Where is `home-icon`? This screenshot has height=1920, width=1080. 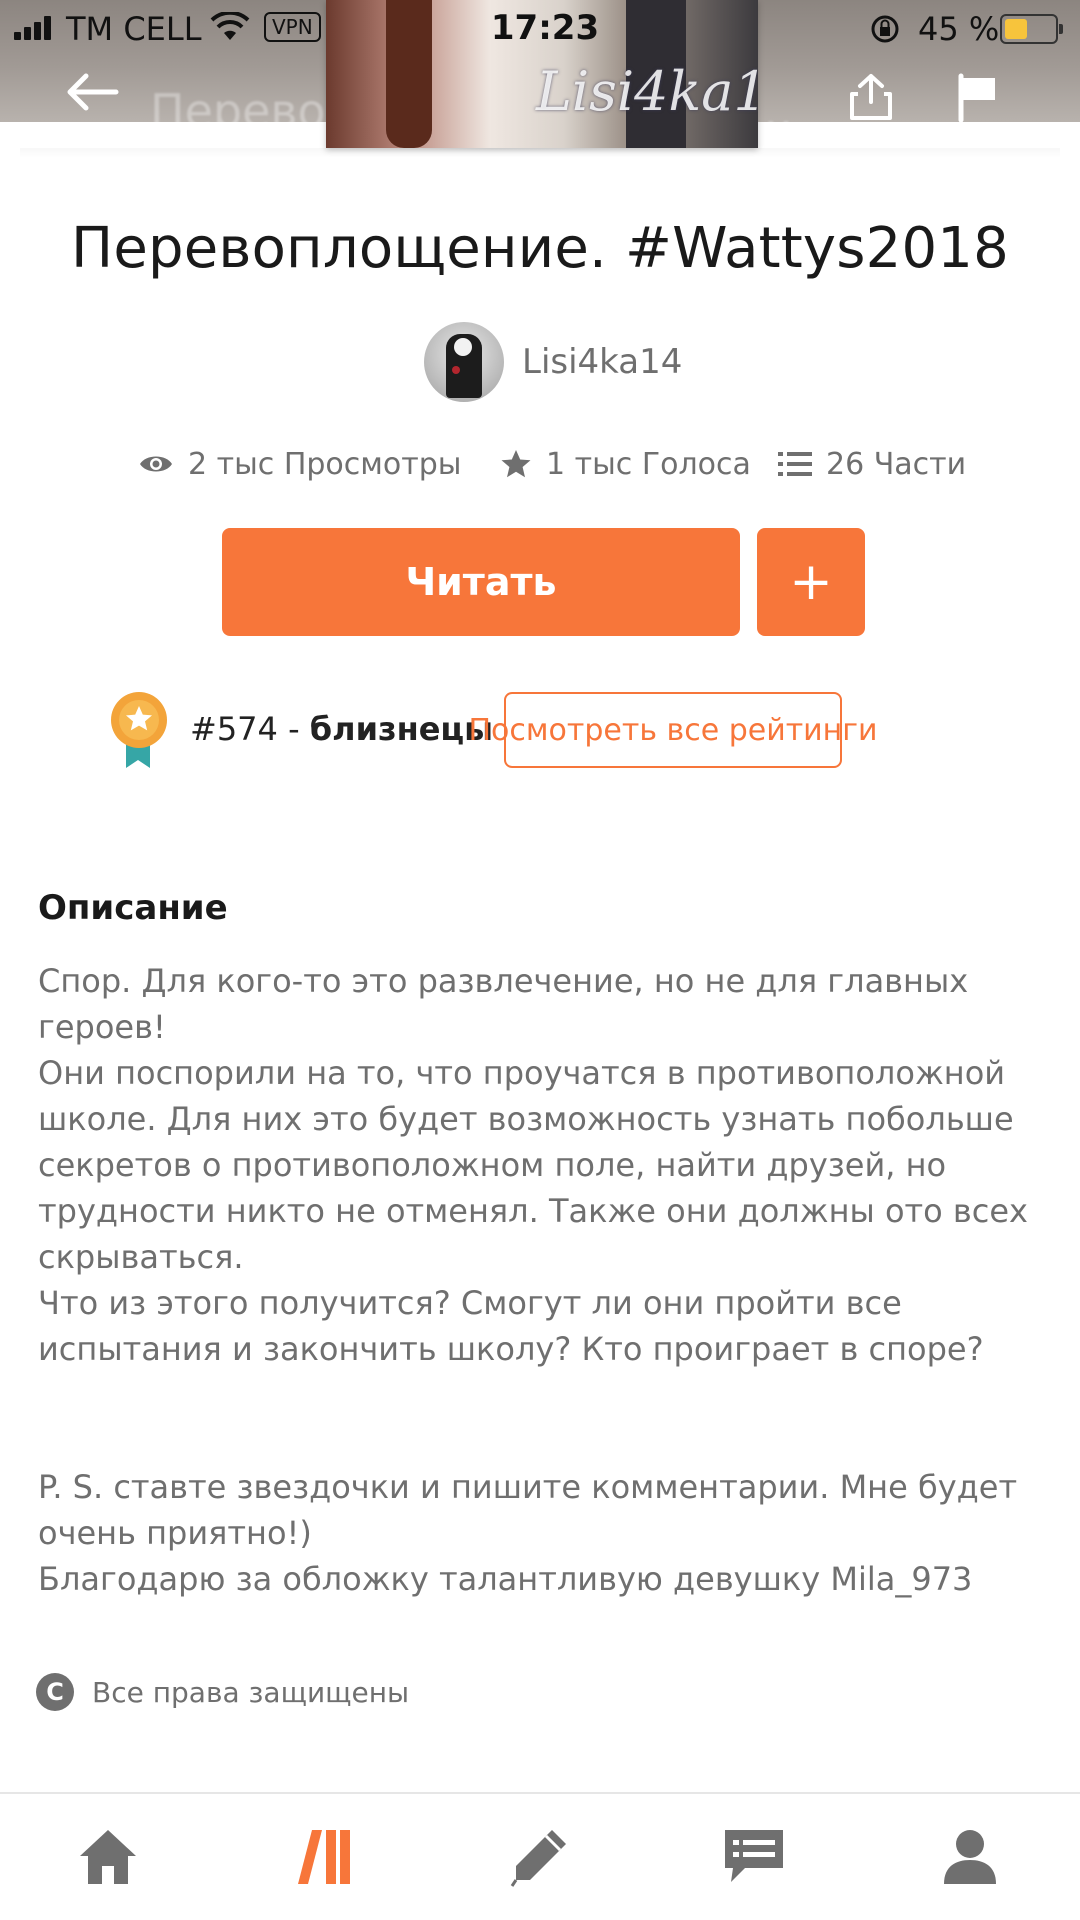 home-icon is located at coordinates (108, 1857).